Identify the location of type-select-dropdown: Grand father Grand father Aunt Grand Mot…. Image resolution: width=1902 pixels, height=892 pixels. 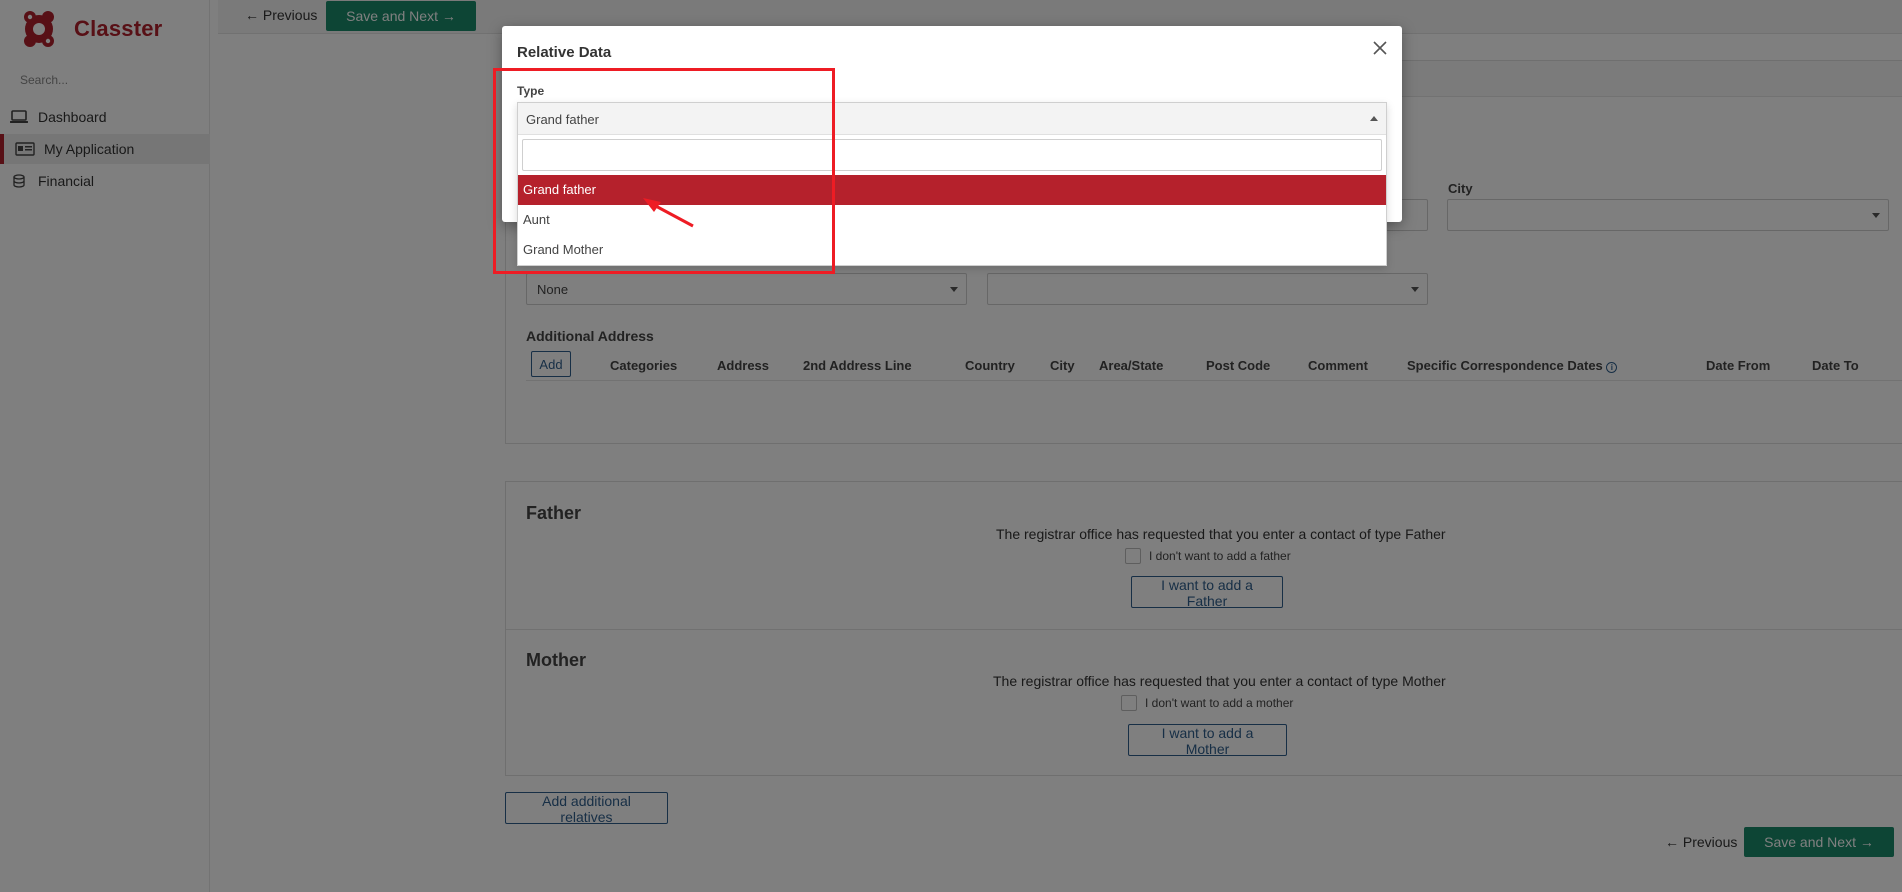
(952, 184).